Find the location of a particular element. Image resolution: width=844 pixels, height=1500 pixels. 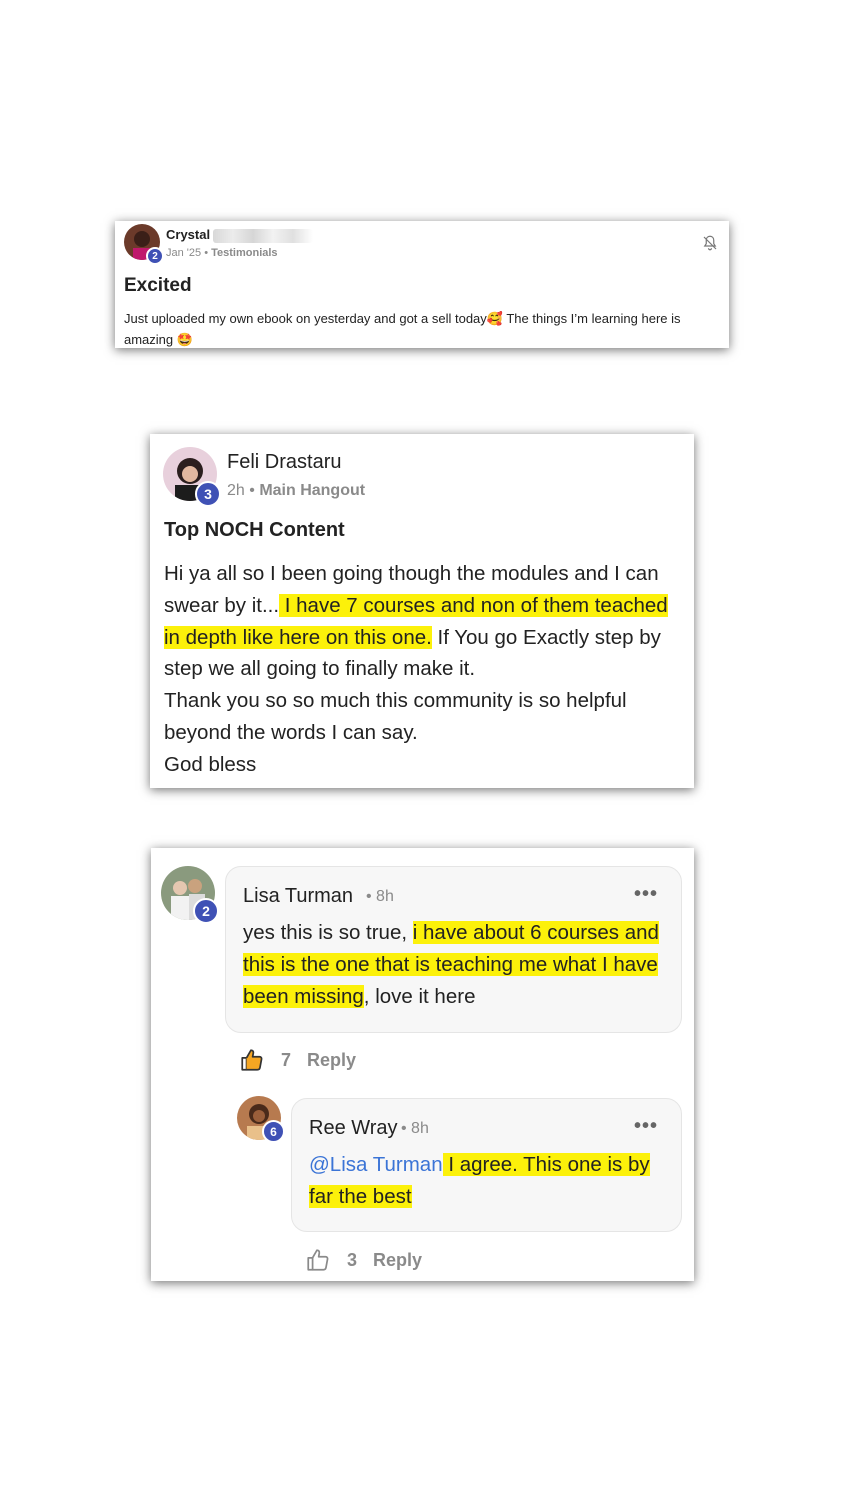

mention-link: @Lisa Turman is located at coordinates (376, 1164).